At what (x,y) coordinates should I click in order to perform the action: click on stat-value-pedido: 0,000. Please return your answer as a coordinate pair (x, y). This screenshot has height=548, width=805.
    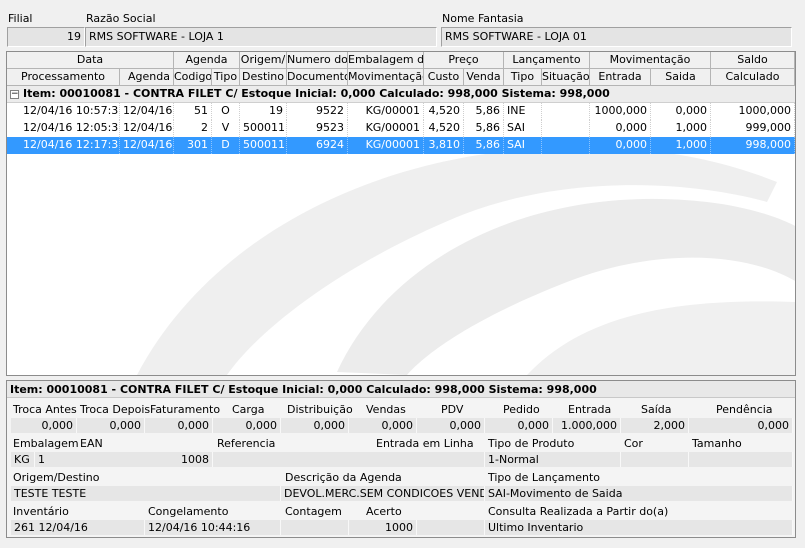
    Looking at the image, I should click on (519, 425).